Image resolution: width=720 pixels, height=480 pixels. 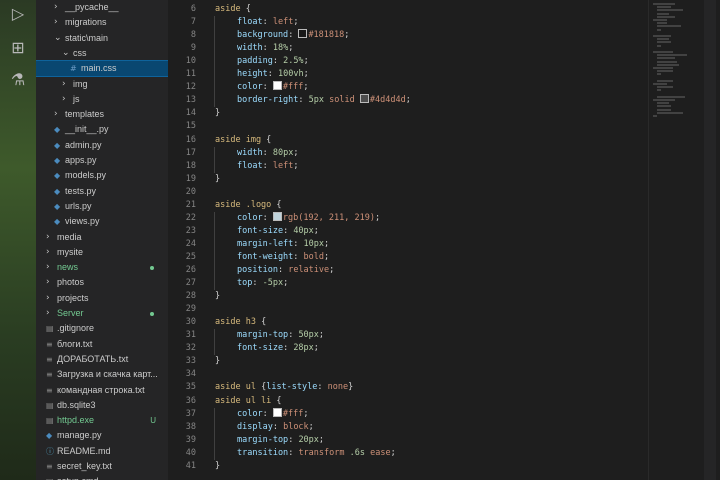 I want to click on explorer-folder: › templates, so click(x=102, y=114).